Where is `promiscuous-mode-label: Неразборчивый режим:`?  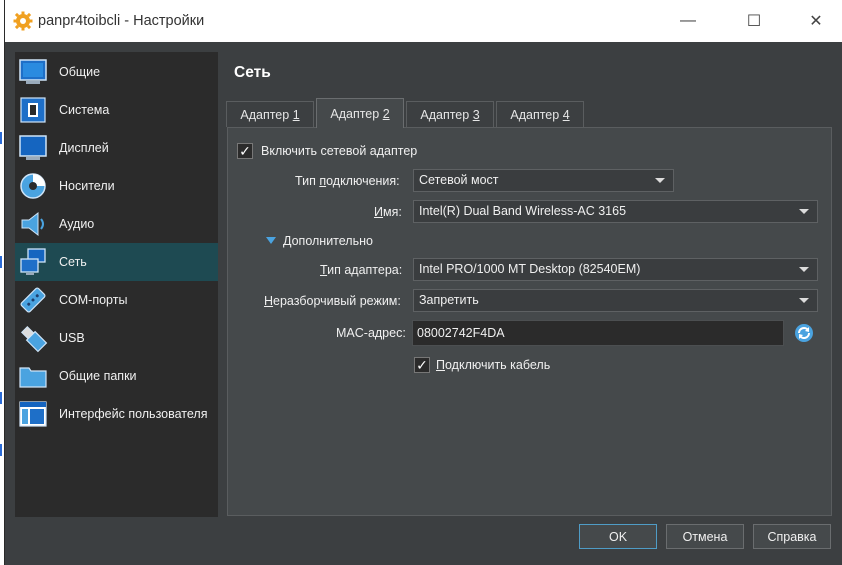 promiscuous-mode-label: Неразборчивый режим: is located at coordinates (332, 301).